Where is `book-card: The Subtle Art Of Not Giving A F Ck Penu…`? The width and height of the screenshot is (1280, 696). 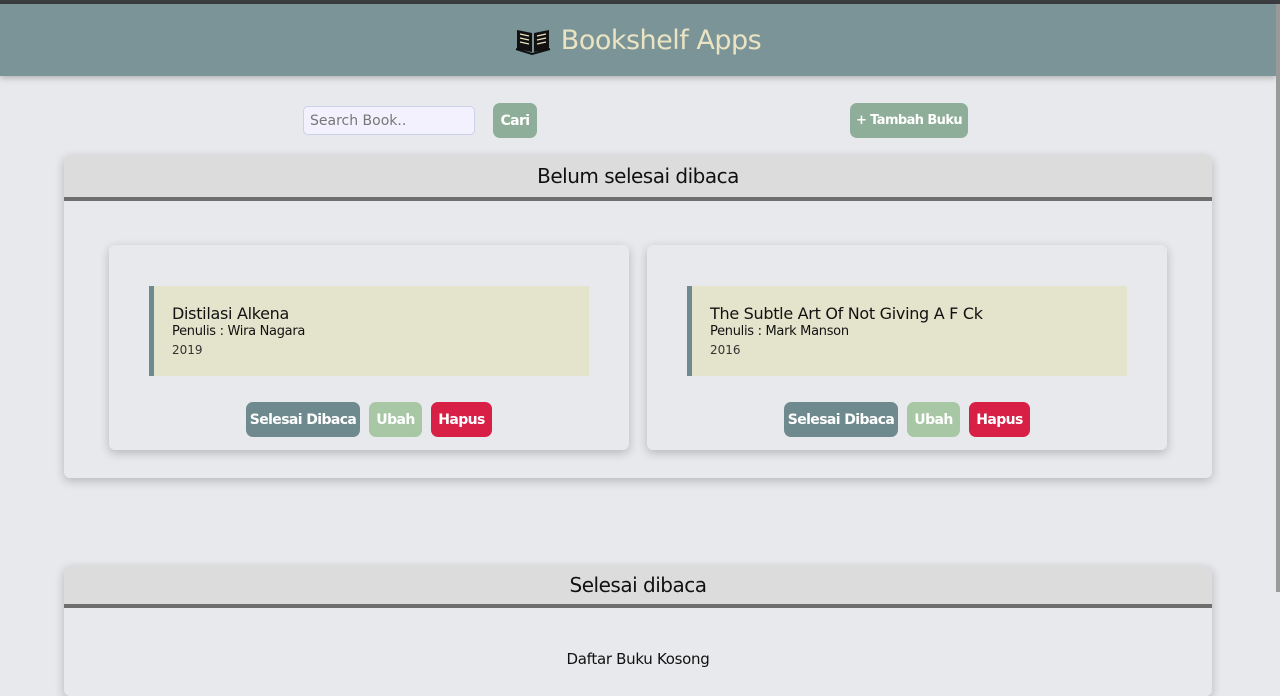
book-card: The Subtle Art Of Not Giving A F Ck Penu… is located at coordinates (907, 347).